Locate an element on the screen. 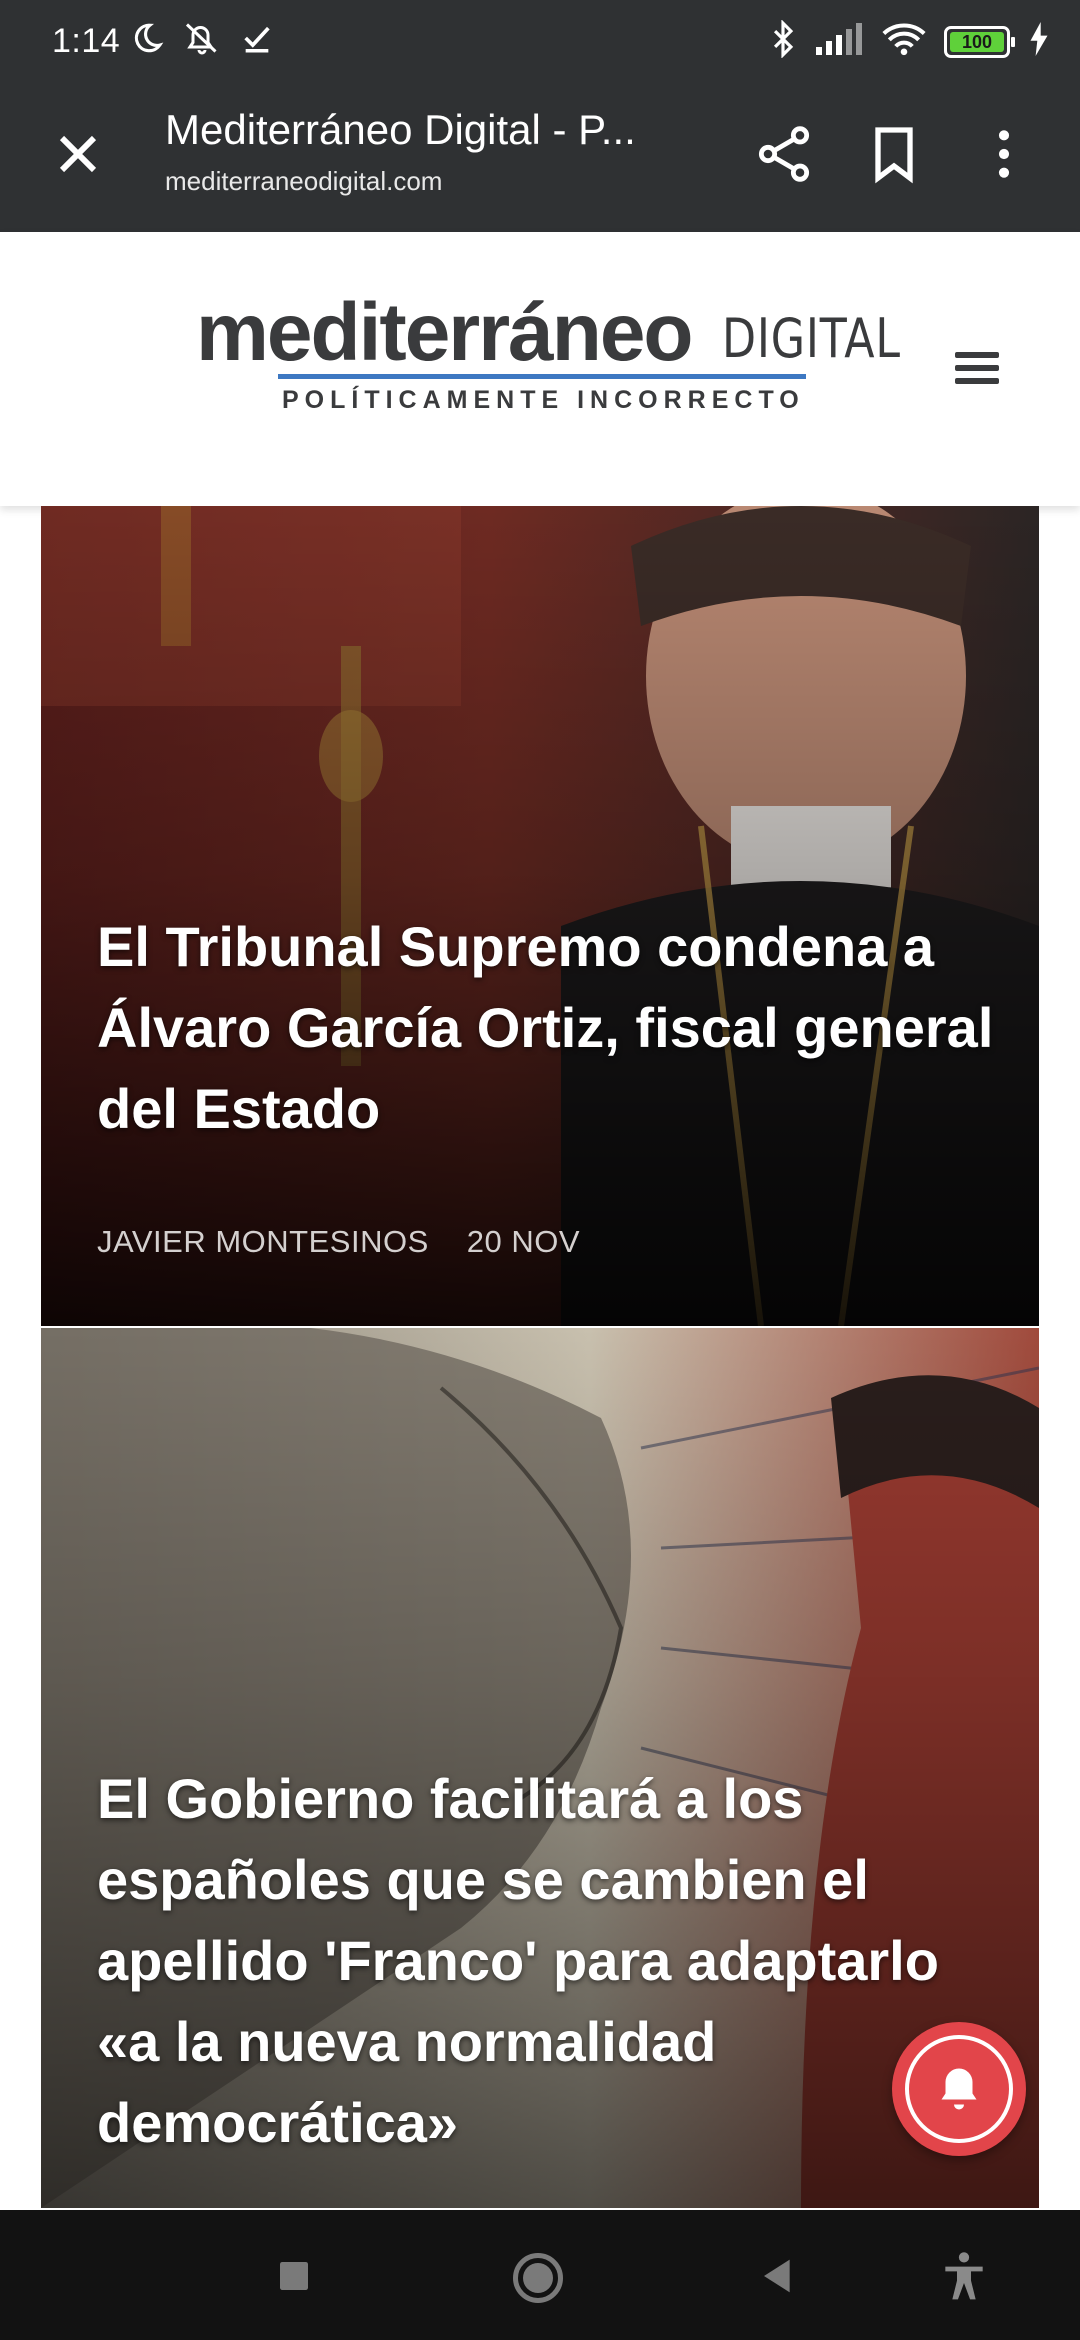 The height and width of the screenshot is (2340, 1080). article-author: JAVIER MONTESINOS is located at coordinates (263, 1241).